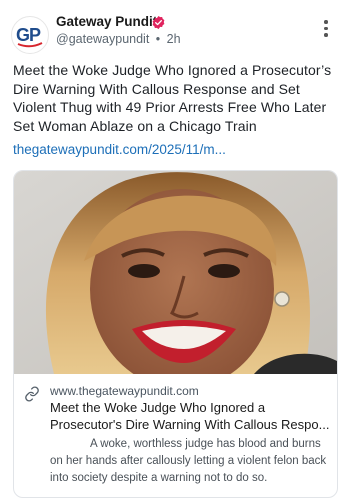 The width and height of the screenshot is (350, 500). I want to click on link-icon, so click(32, 394).